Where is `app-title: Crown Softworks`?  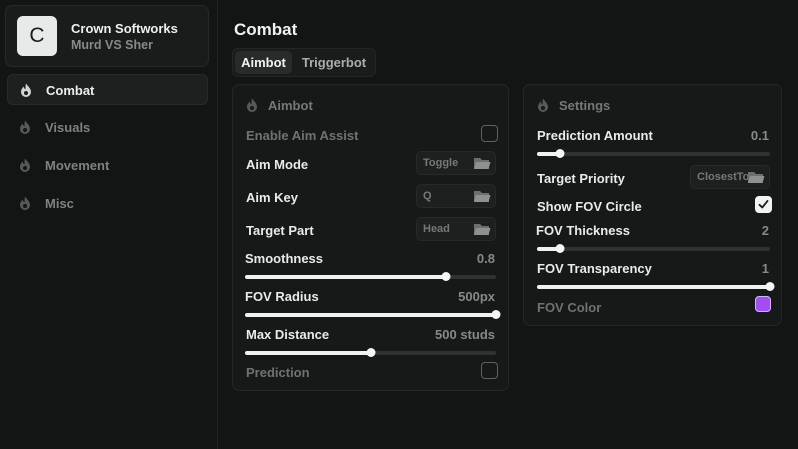
app-title: Crown Softworks is located at coordinates (124, 28).